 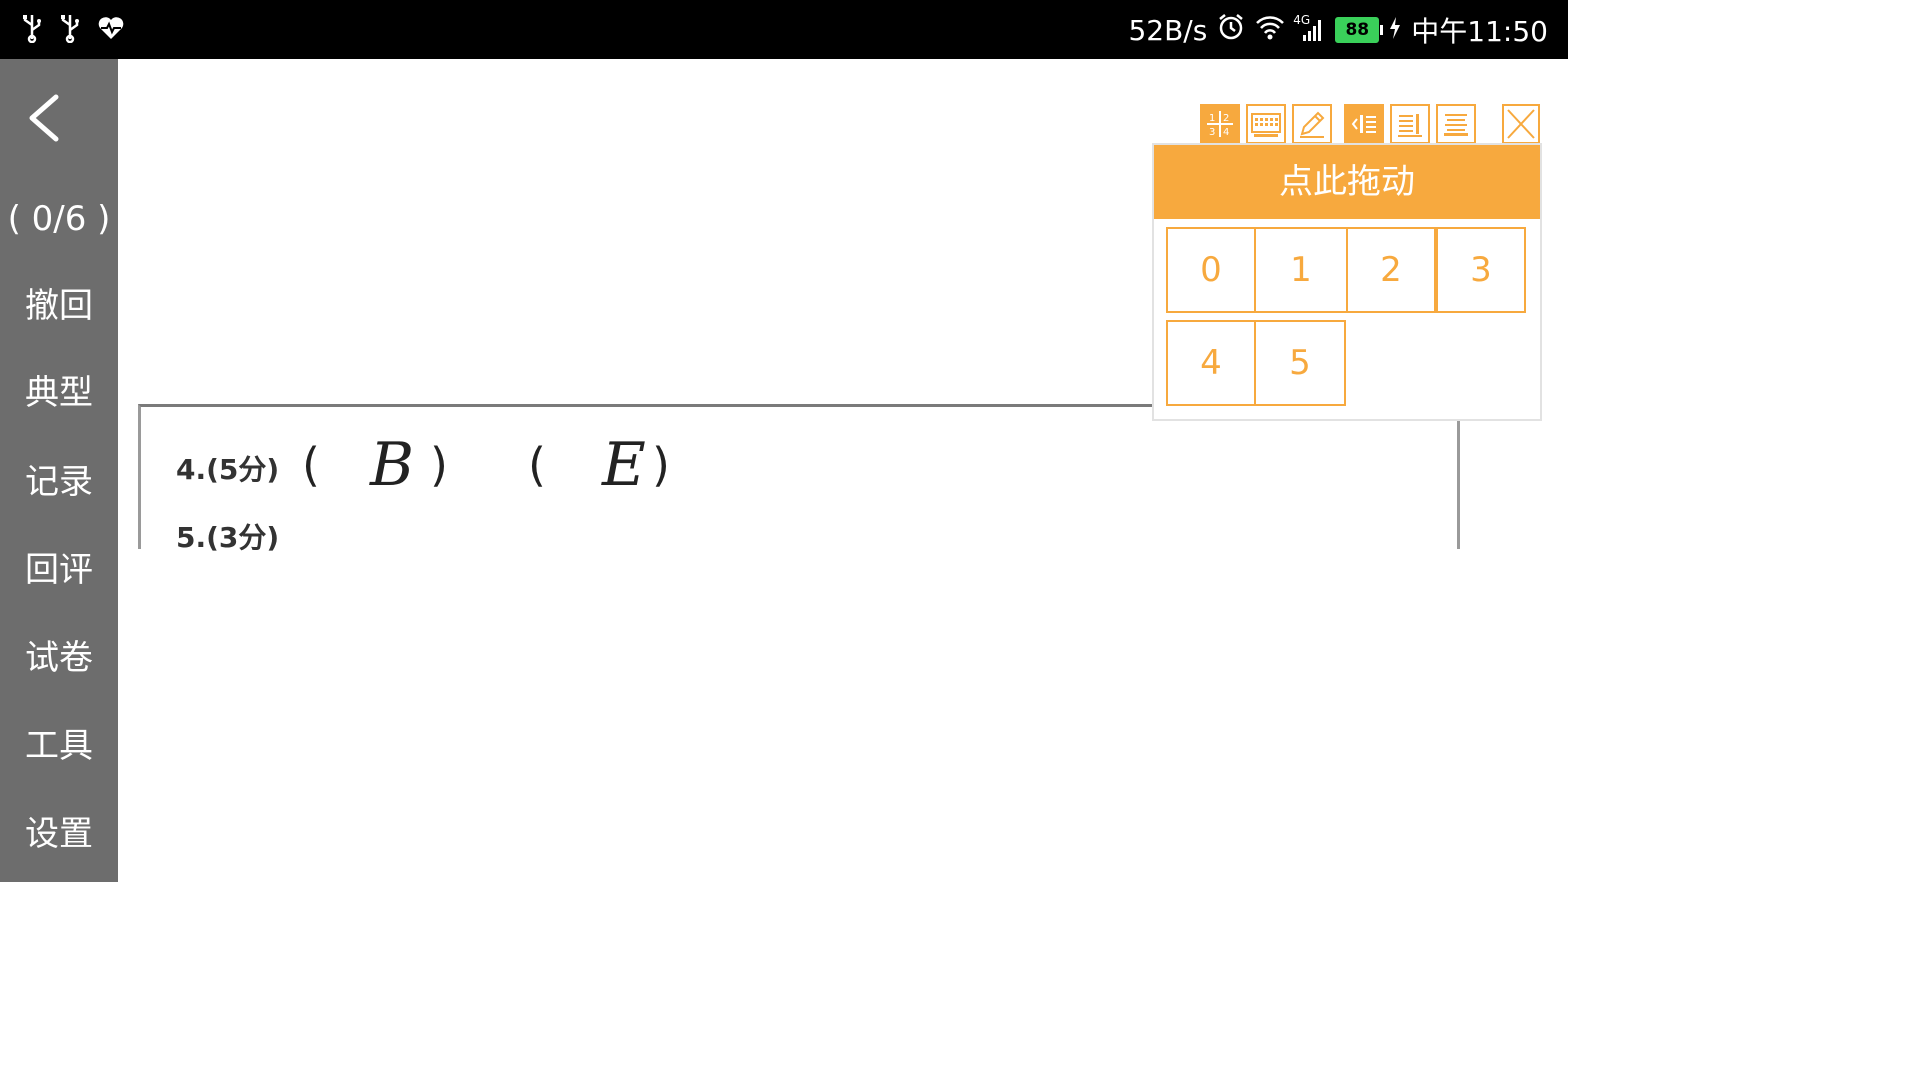 I want to click on question-4-label: 4.(5分), so click(x=228, y=469).